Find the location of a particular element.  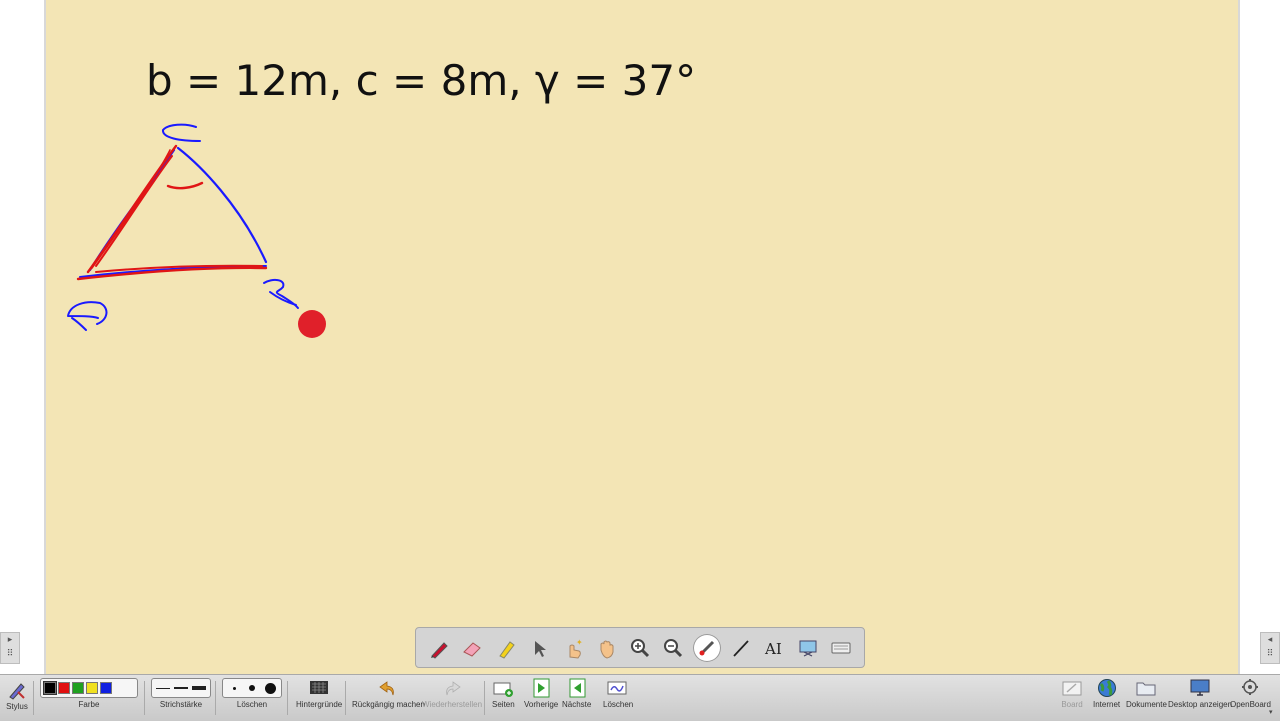

color-blue-swatch is located at coordinates (106, 688).